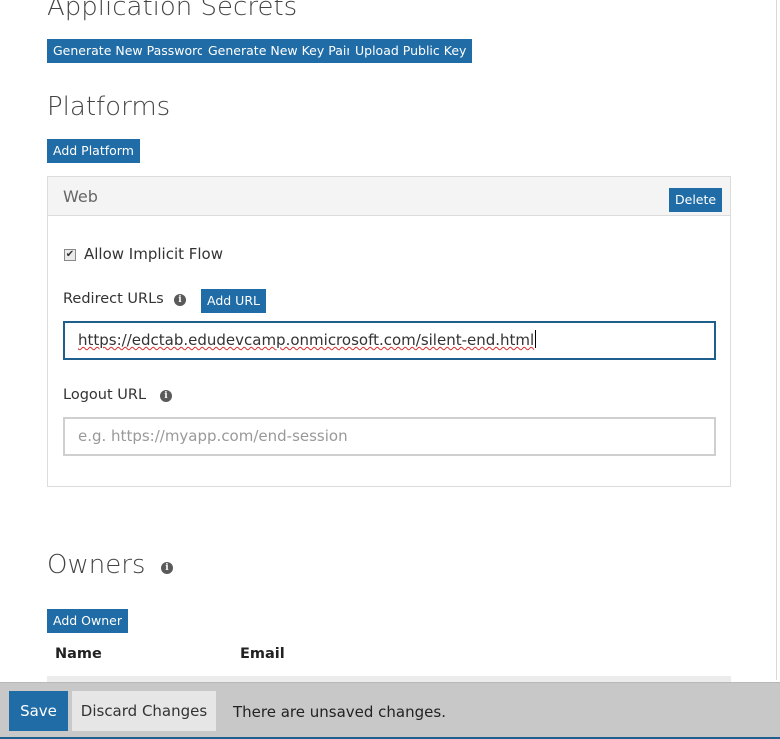 The image size is (780, 739). Describe the element at coordinates (93, 151) in the screenshot. I see `add-platform-button: Add Platform` at that location.